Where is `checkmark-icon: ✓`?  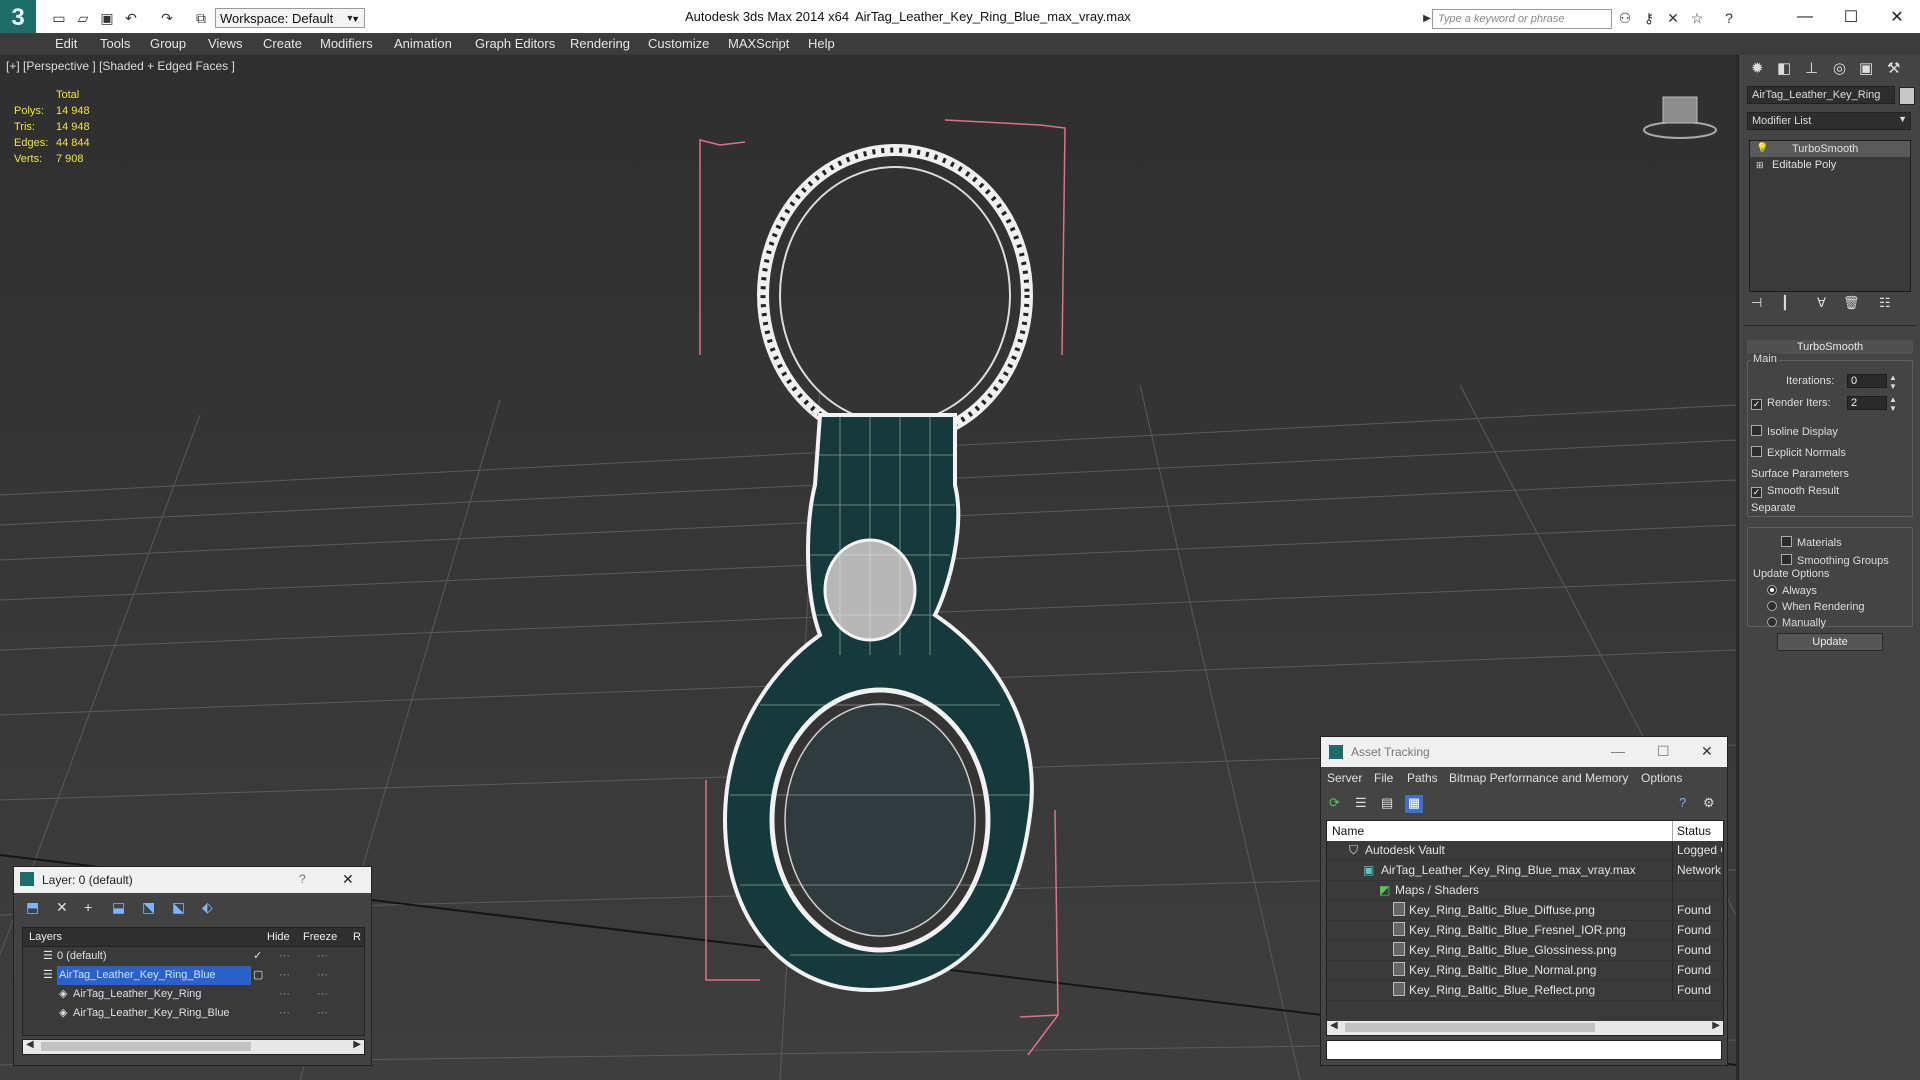
checkmark-icon: ✓ is located at coordinates (257, 956).